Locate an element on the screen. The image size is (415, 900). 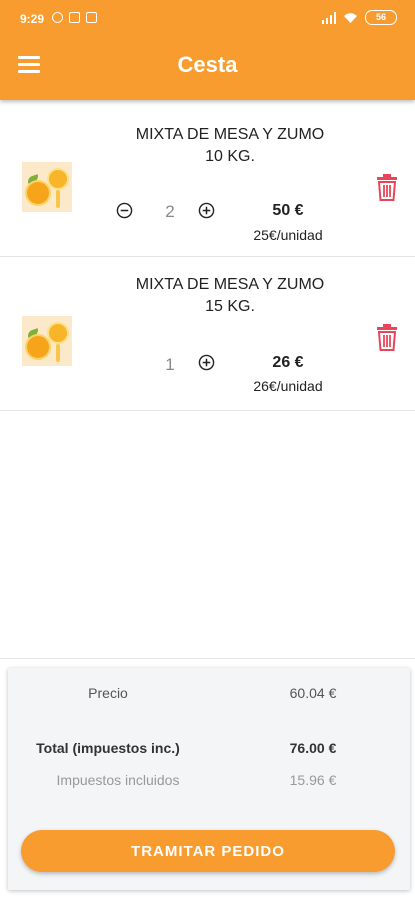
quantity-value: 1 is located at coordinates (170, 364).